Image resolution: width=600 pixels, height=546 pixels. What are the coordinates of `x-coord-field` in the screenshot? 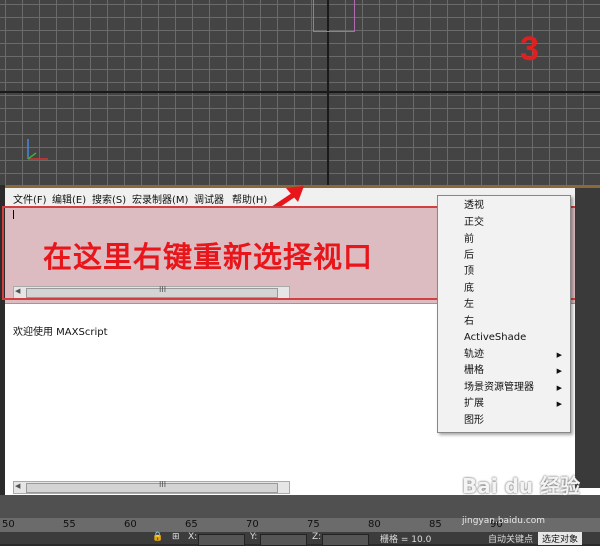 It's located at (221, 540).